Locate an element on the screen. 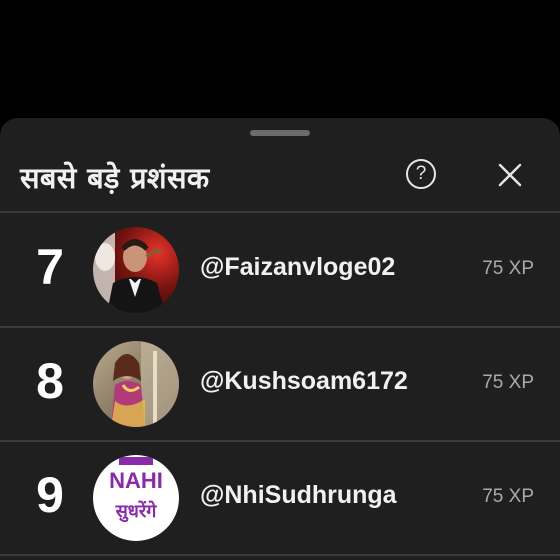 This screenshot has height=560, width=560. row-divider is located at coordinates (280, 555).